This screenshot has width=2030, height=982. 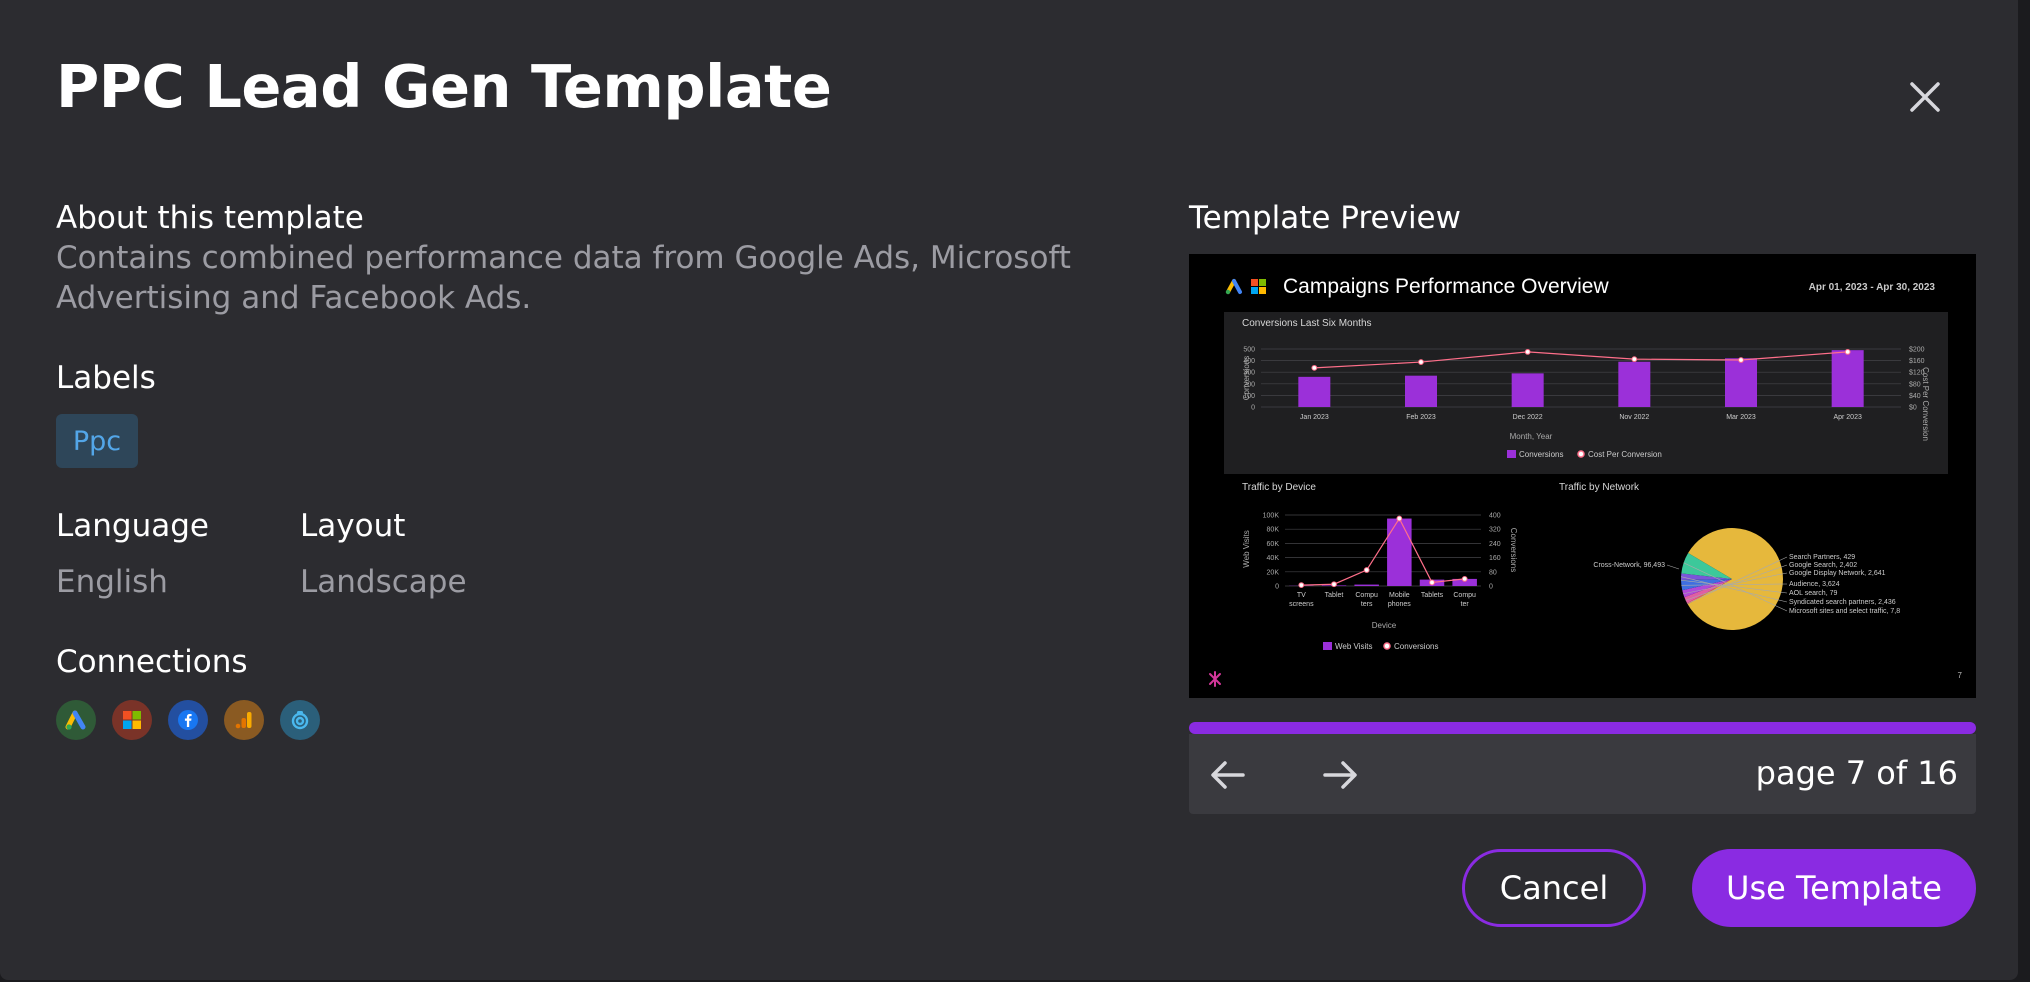 I want to click on x-tick-label: TV, so click(x=1301, y=595).